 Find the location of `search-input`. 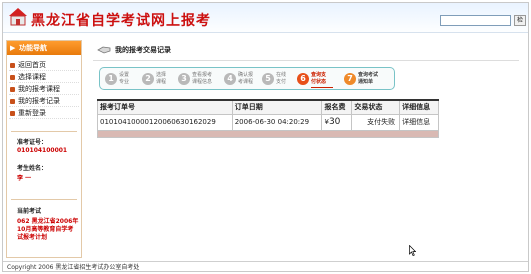

search-input is located at coordinates (475, 20).